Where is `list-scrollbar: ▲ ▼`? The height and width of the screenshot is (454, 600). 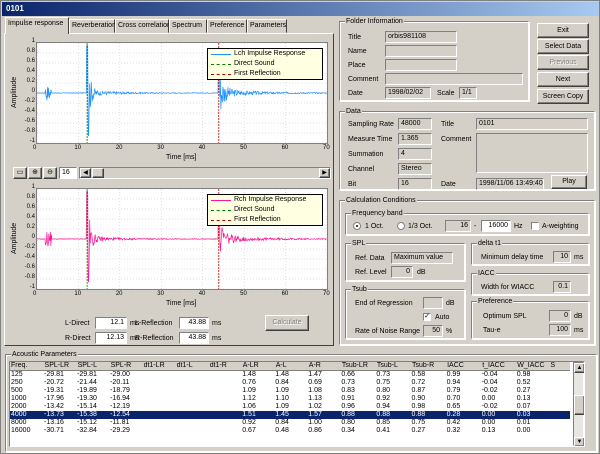
list-scrollbar: ▲ ▼ is located at coordinates (578, 404).